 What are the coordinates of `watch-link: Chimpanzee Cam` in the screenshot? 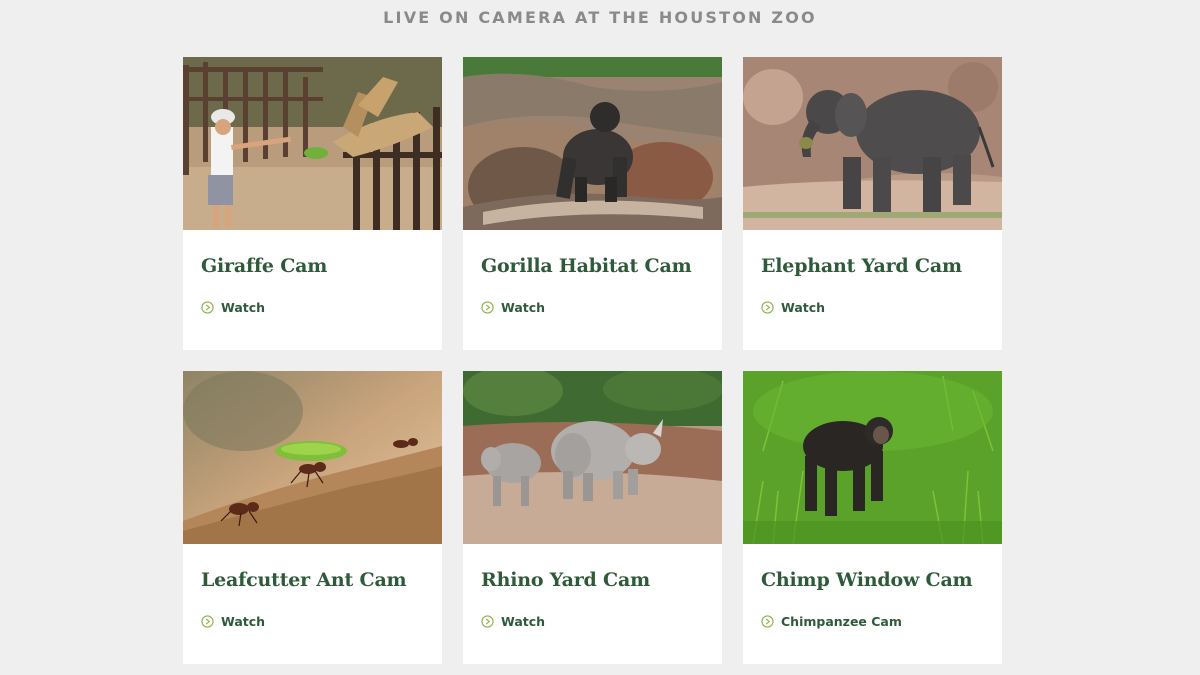 It's located at (872, 621).